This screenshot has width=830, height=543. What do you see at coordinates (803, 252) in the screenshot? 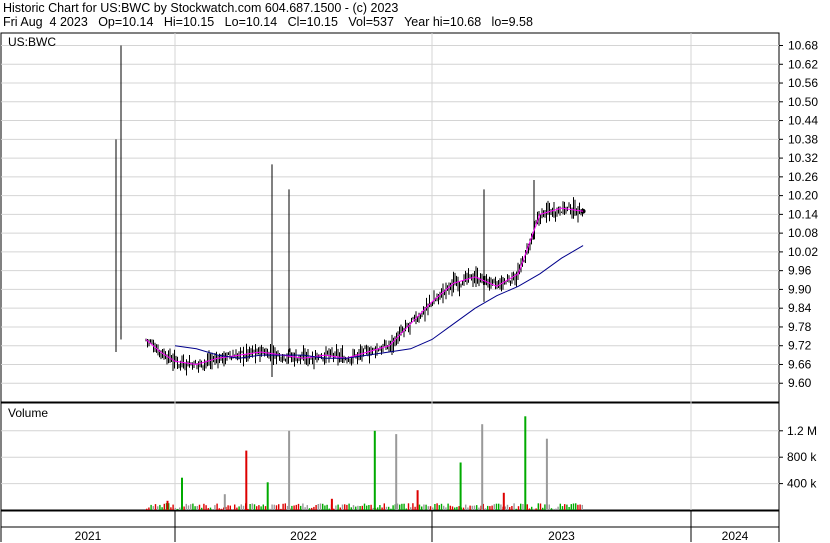
I see `price-tick-label: 10.02` at bounding box center [803, 252].